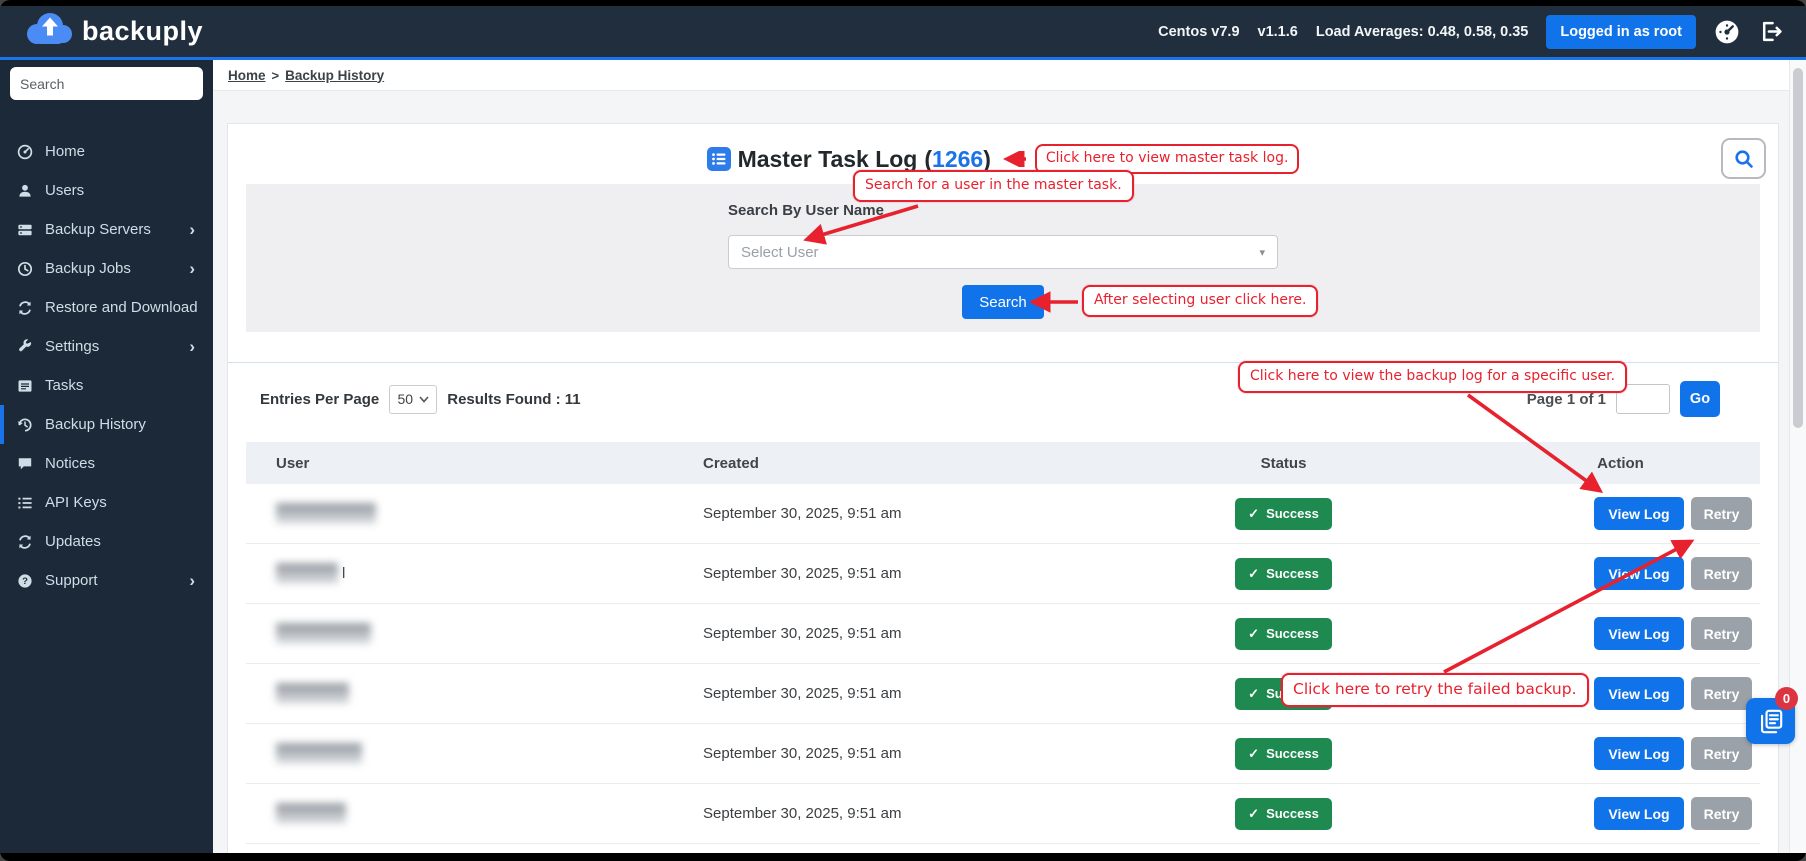 This screenshot has height=861, width=1806. I want to click on user-cell: l, so click(468, 573).